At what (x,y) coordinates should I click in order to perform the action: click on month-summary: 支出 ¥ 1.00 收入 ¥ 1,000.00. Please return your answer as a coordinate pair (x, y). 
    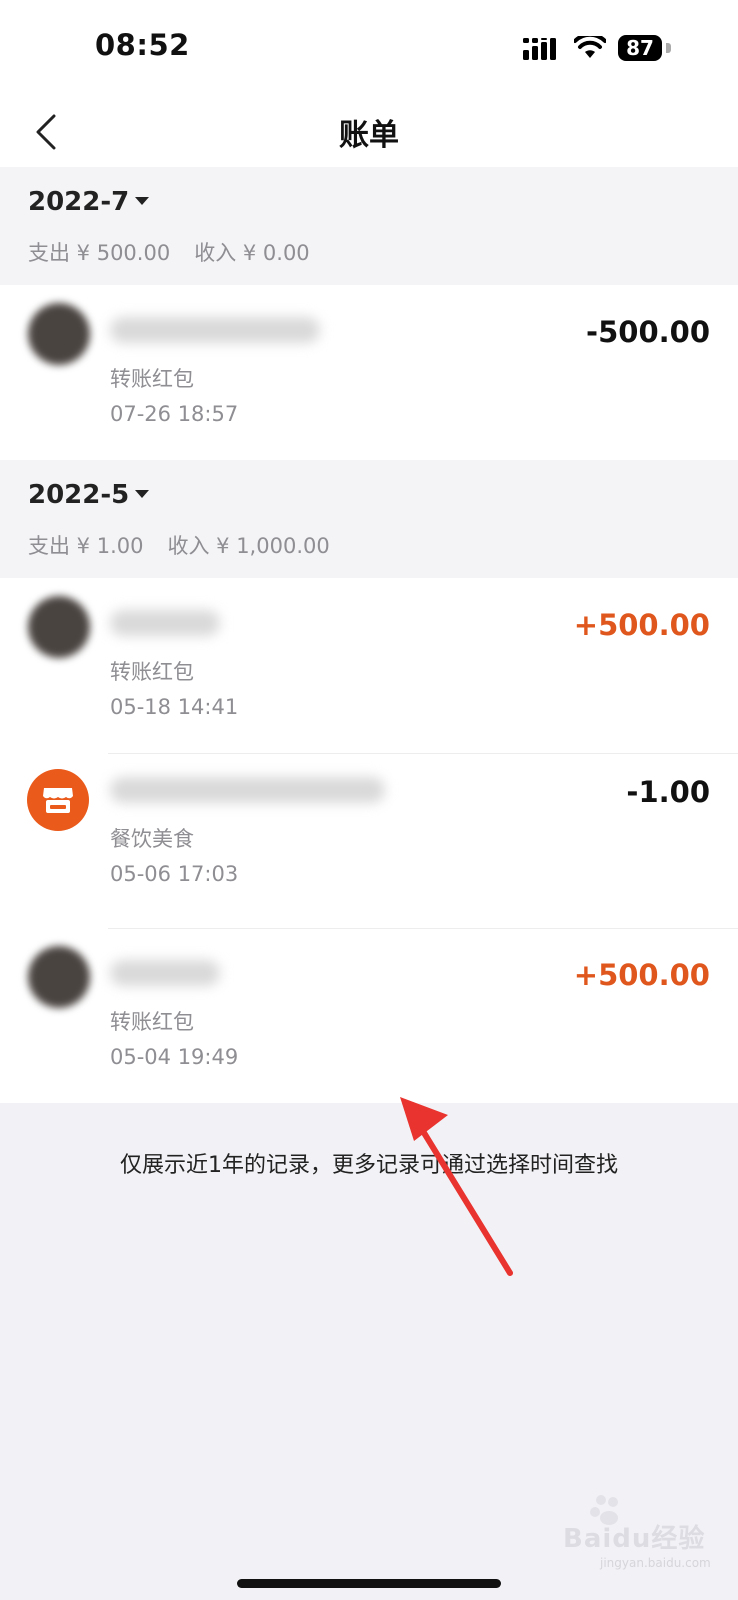
    Looking at the image, I should click on (191, 545).